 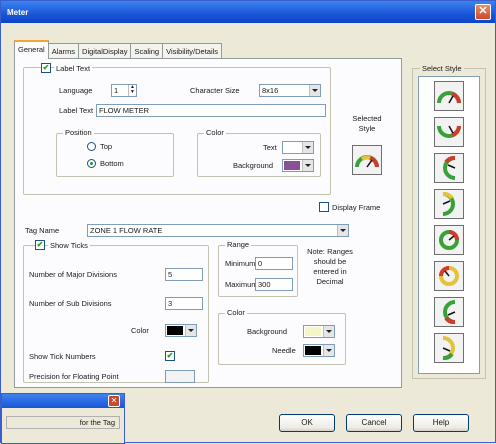 I want to click on meter-background-swatch, so click(x=313, y=331).